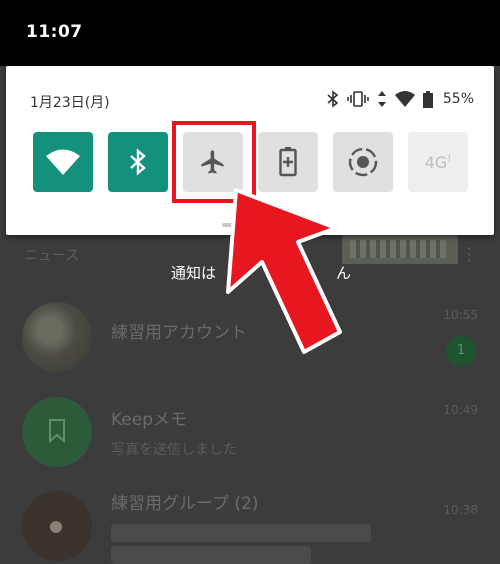 The image size is (500, 564). I want to click on news-section-label: ニュース, so click(52, 256).